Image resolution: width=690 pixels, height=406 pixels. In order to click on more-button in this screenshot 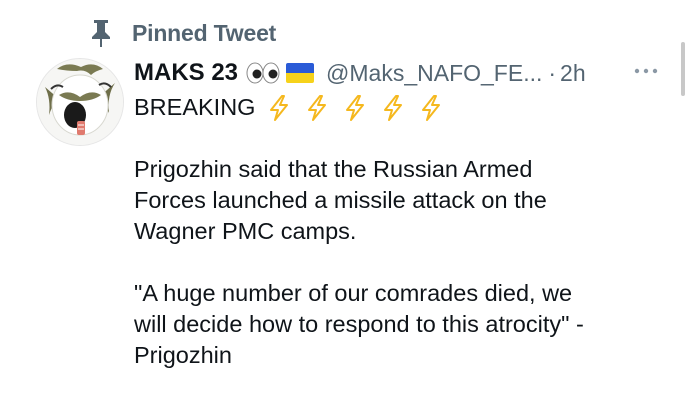, I will do `click(646, 71)`.